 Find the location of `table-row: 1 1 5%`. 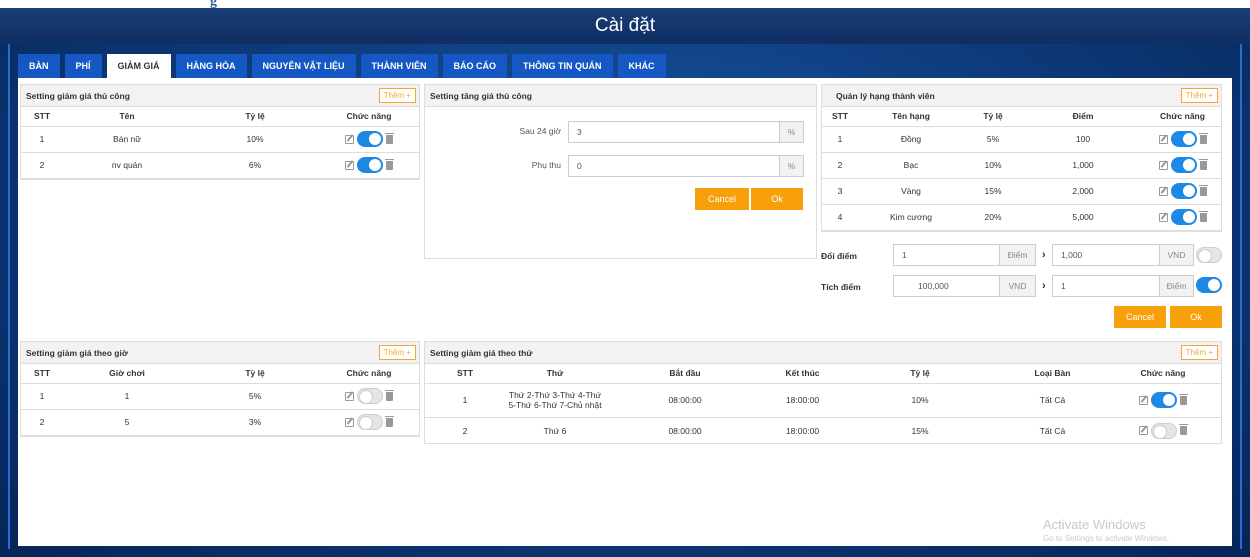

table-row: 1 1 5% is located at coordinates (220, 396).